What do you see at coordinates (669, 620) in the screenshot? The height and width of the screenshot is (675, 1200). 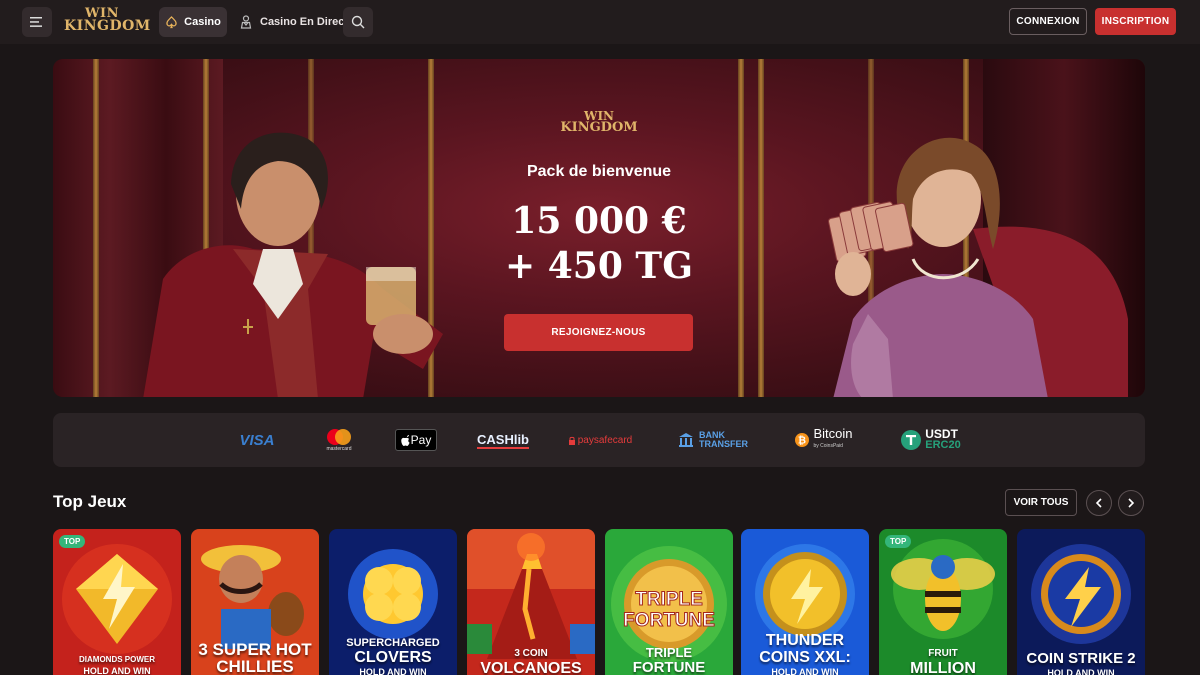 I see `svg-text: FORTUNE` at bounding box center [669, 620].